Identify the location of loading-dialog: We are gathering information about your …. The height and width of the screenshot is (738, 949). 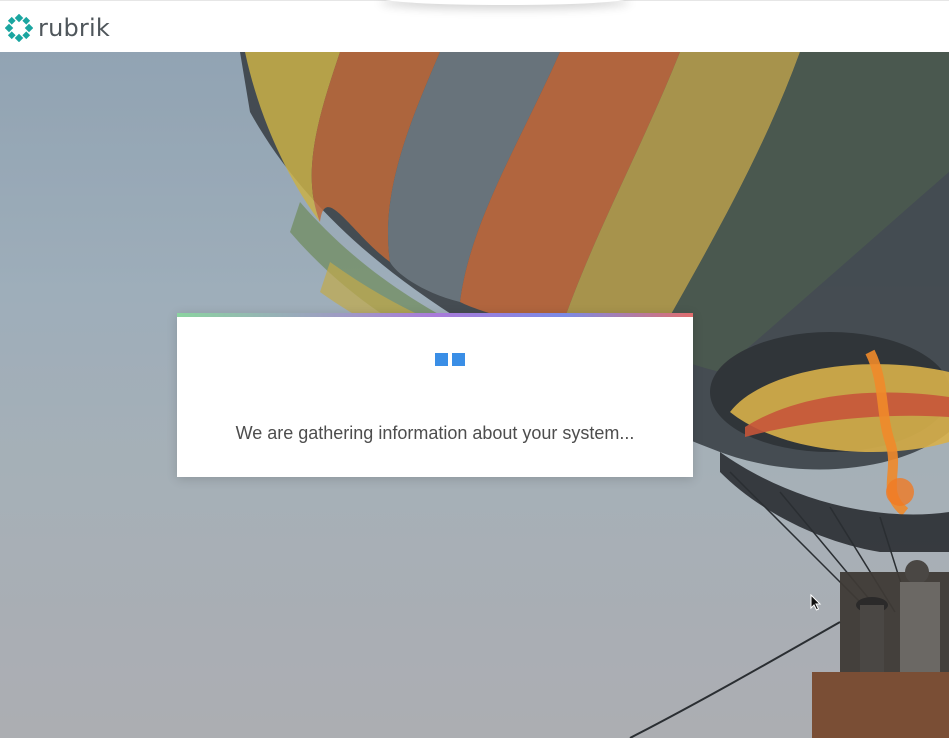
(435, 395).